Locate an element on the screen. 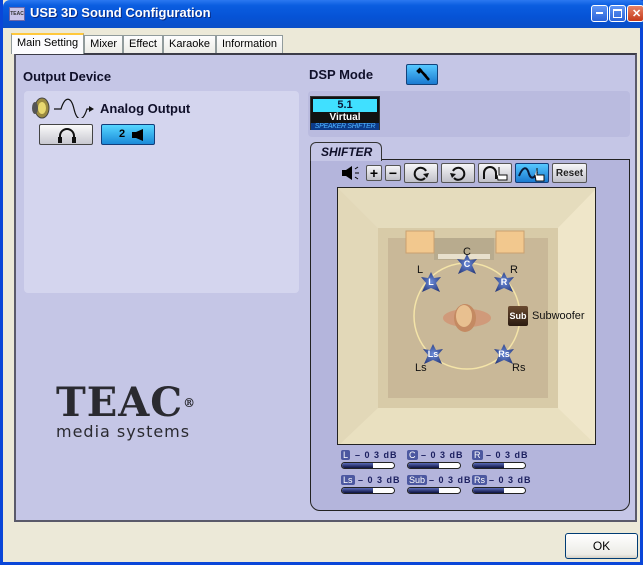  tab-effect: Effect is located at coordinates (143, 44).